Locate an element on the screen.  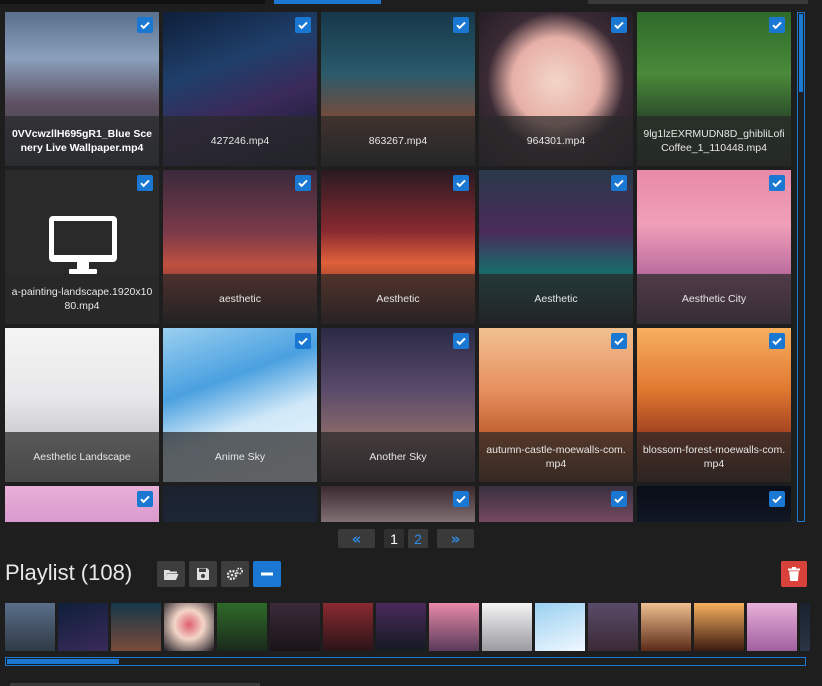
open-folder-button is located at coordinates (171, 574).